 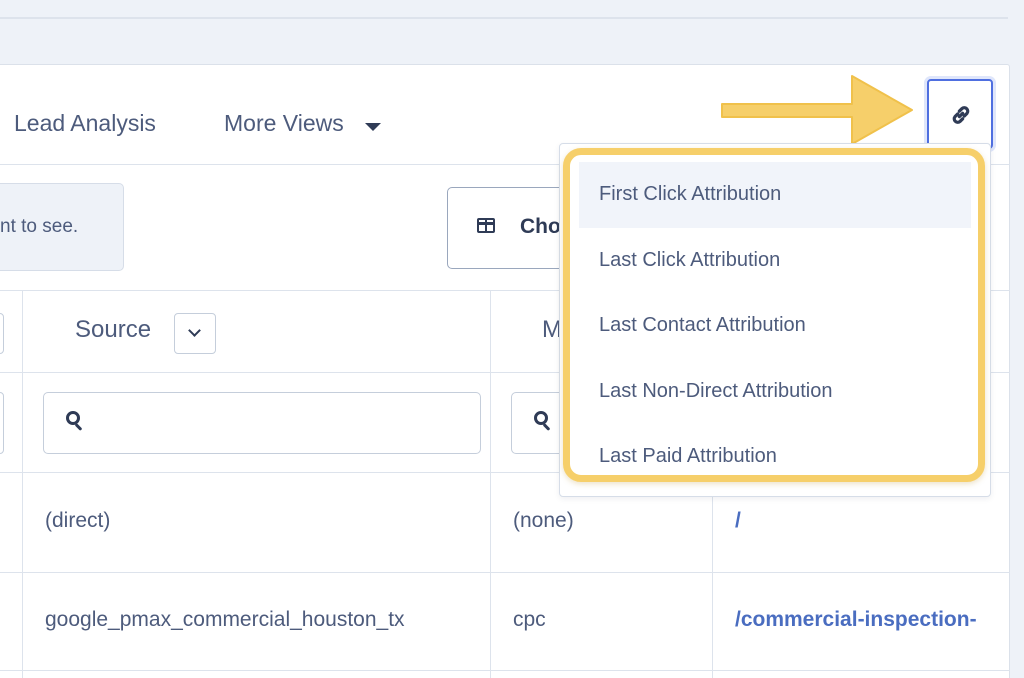 What do you see at coordinates (775, 445) in the screenshot?
I see `menu-item-last-paid: Last Paid Attribution` at bounding box center [775, 445].